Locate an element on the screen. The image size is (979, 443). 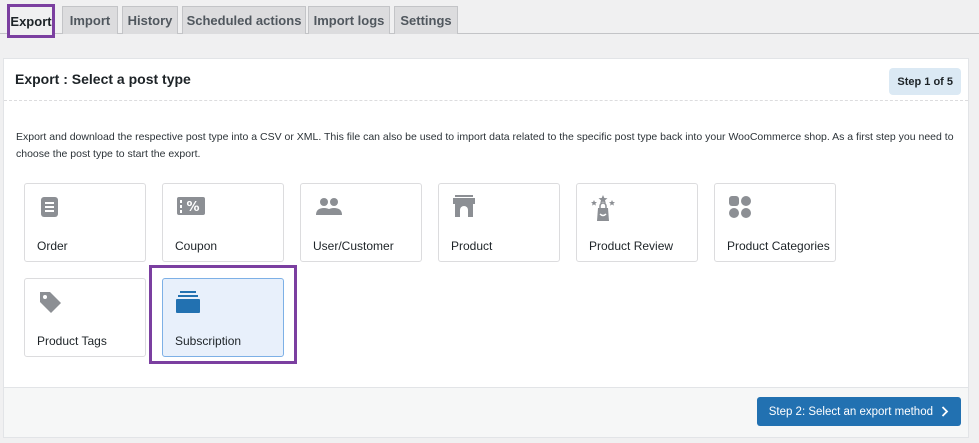
tab-import: Import is located at coordinates (90, 20).